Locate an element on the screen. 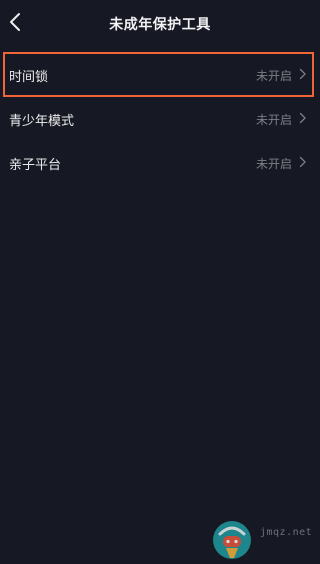 This screenshot has width=320, height=564. settings-row-teen-mode: 青少年模式 未开启 is located at coordinates (160, 118).